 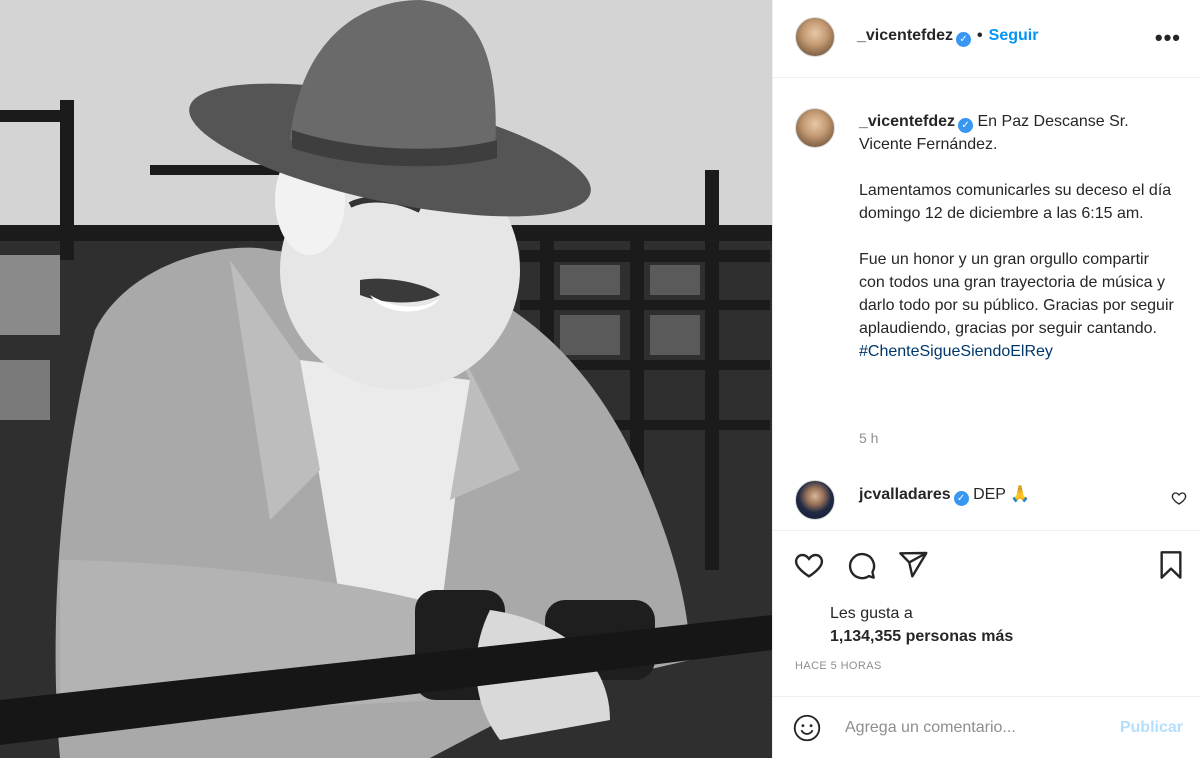 I want to click on likes-intro: Les gusta a, so click(x=871, y=613).